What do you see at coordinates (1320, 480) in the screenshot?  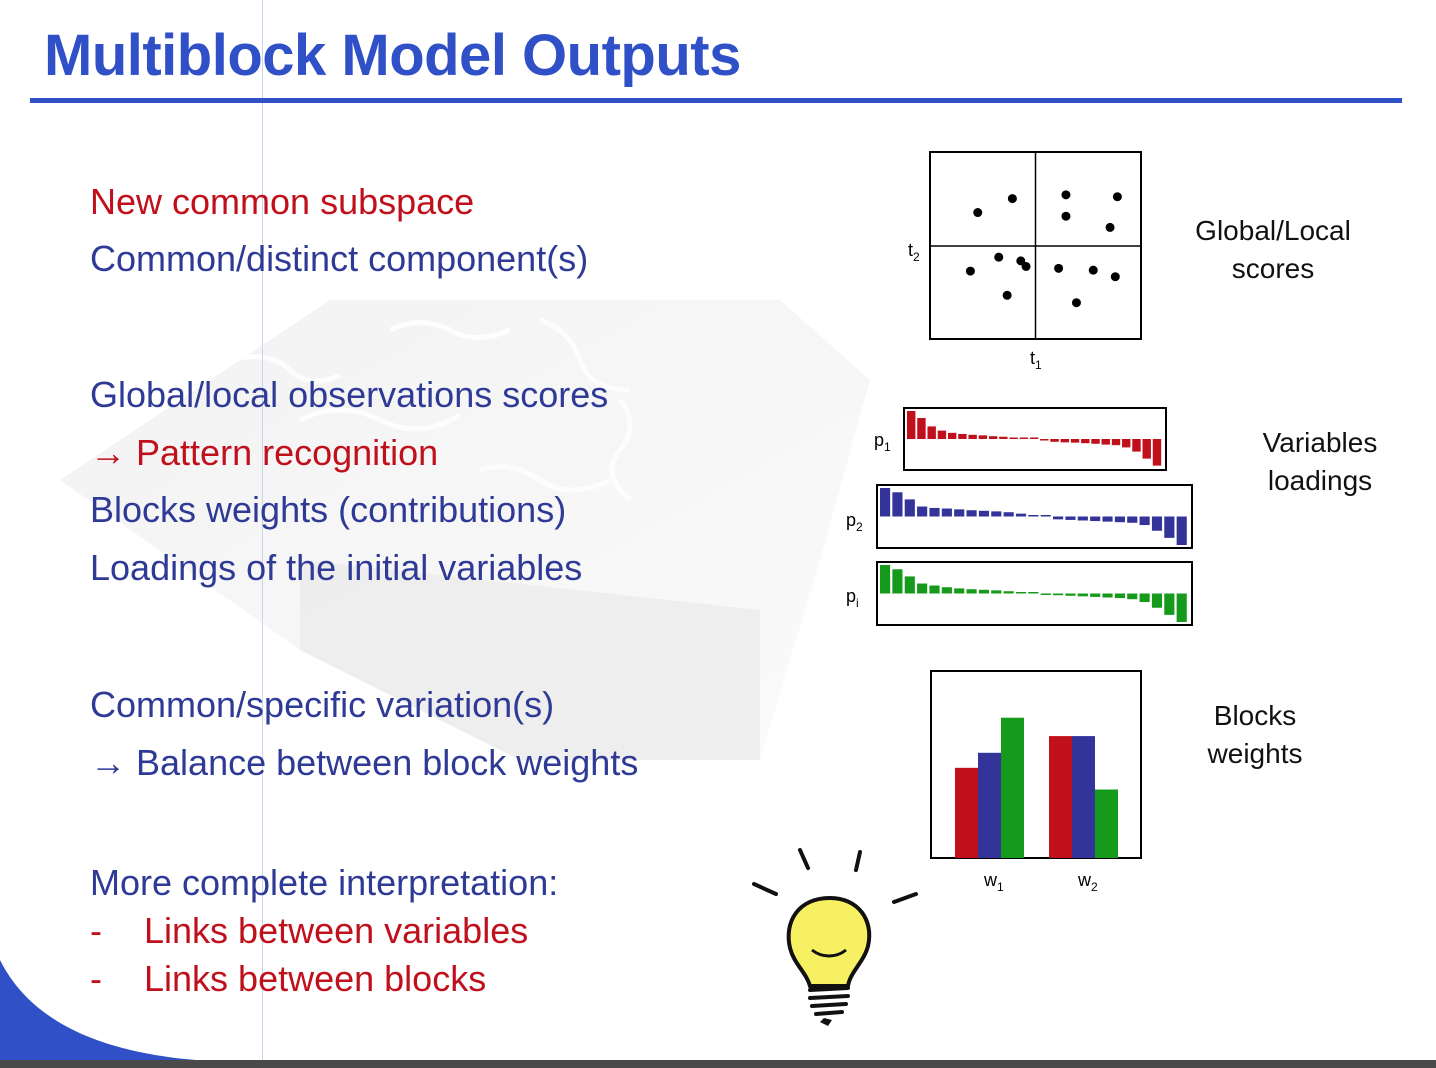 I see `loadings-label-line2: loadings` at bounding box center [1320, 480].